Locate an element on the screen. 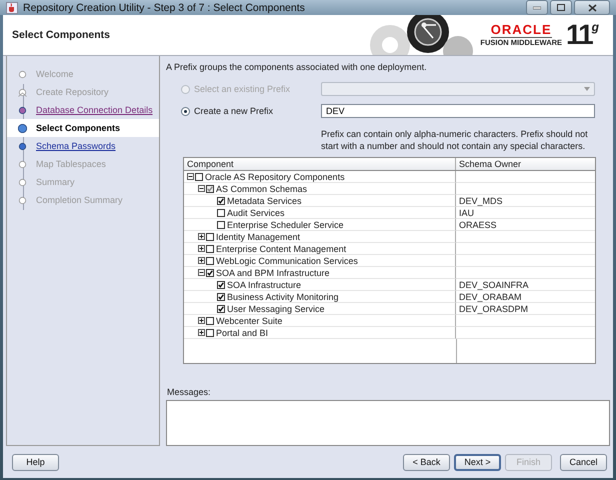 The image size is (616, 480). maximize-button is located at coordinates (561, 7).